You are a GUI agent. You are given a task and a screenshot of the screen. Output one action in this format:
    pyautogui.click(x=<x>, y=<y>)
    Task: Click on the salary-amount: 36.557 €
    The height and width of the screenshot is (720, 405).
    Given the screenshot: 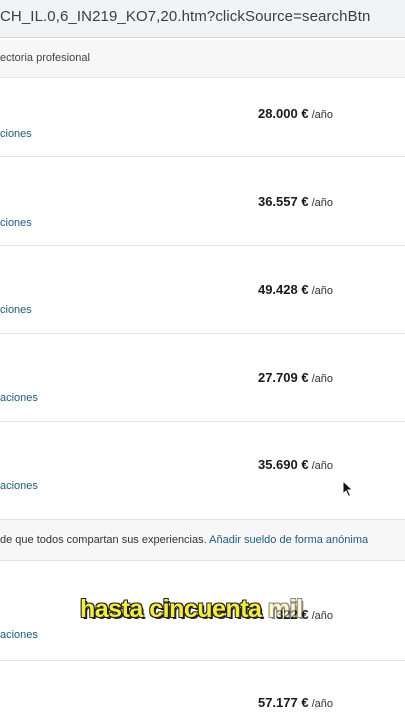 What is the action you would take?
    pyautogui.click(x=283, y=201)
    